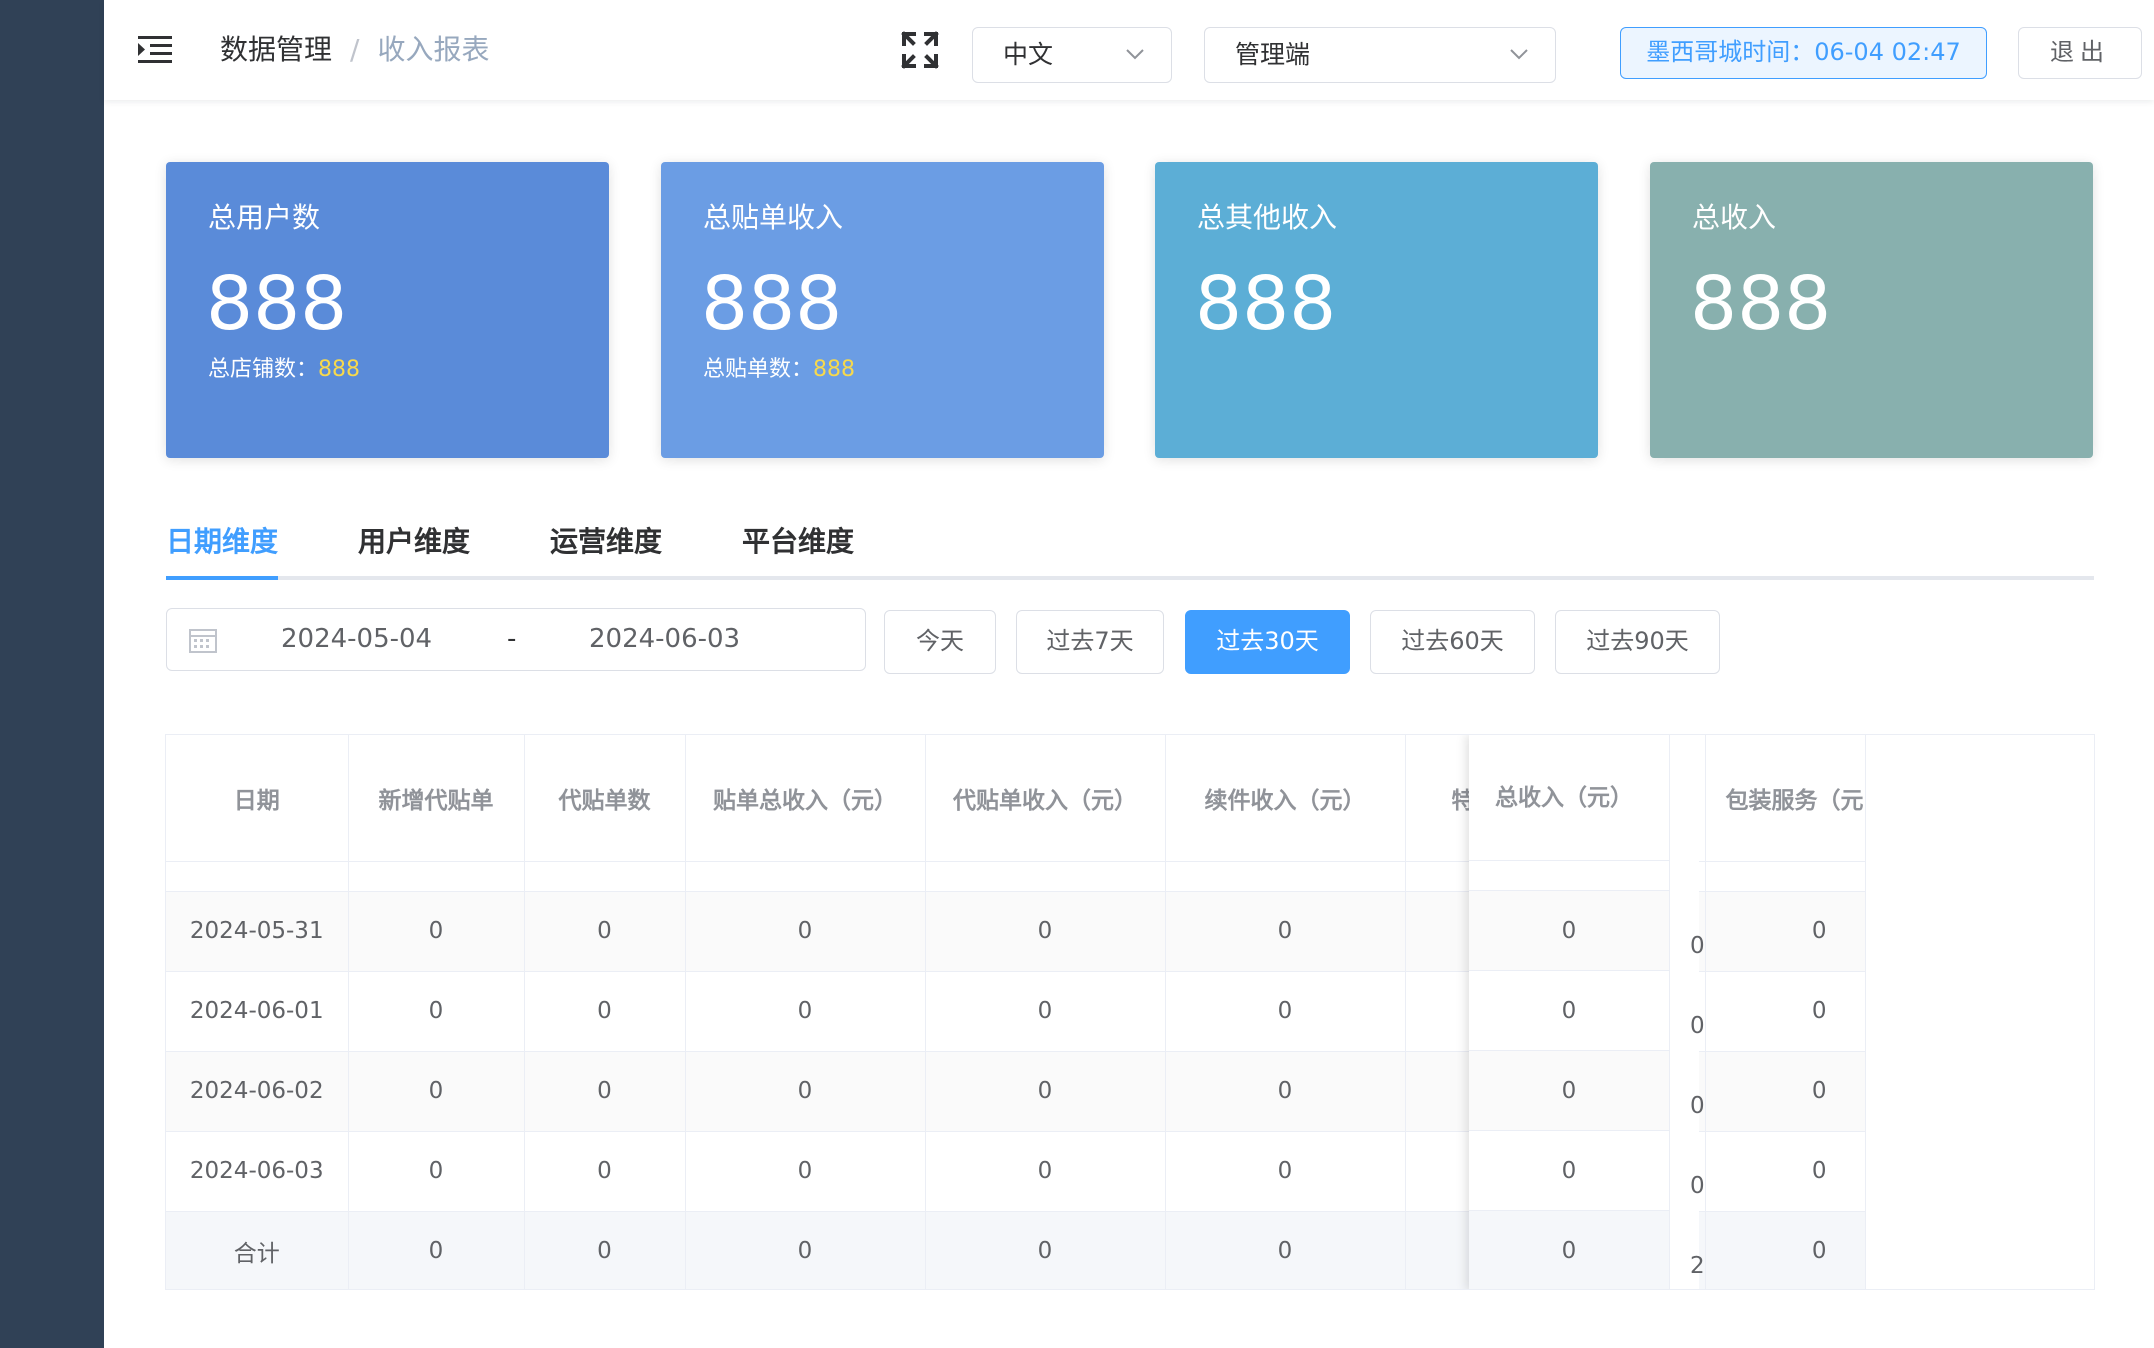  I want to click on fixed-total-column: 总收入（元） 0 0 0 0 0, so click(1569, 1012).